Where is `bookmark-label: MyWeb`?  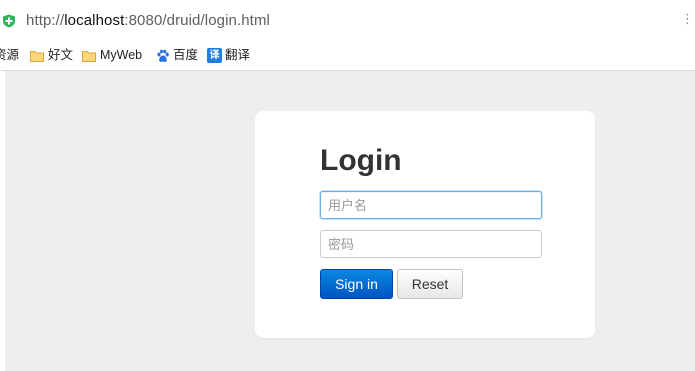
bookmark-label: MyWeb is located at coordinates (121, 55).